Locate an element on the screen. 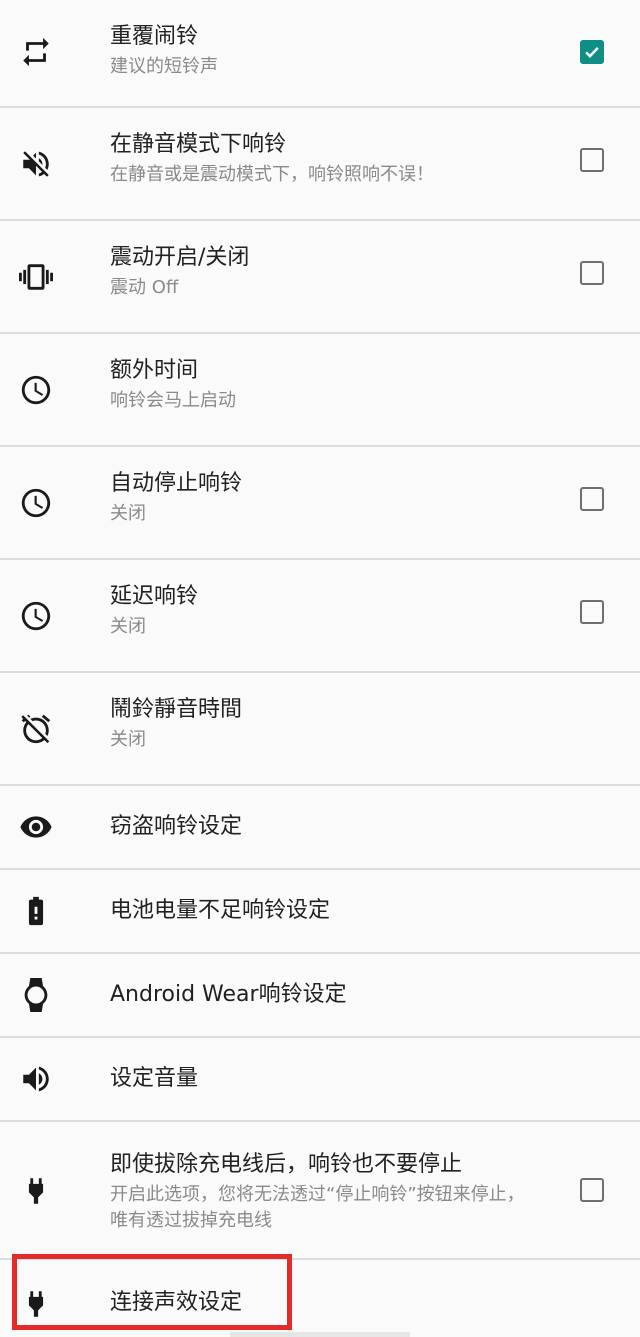  setting-title: 设定音量 is located at coordinates (154, 1078).